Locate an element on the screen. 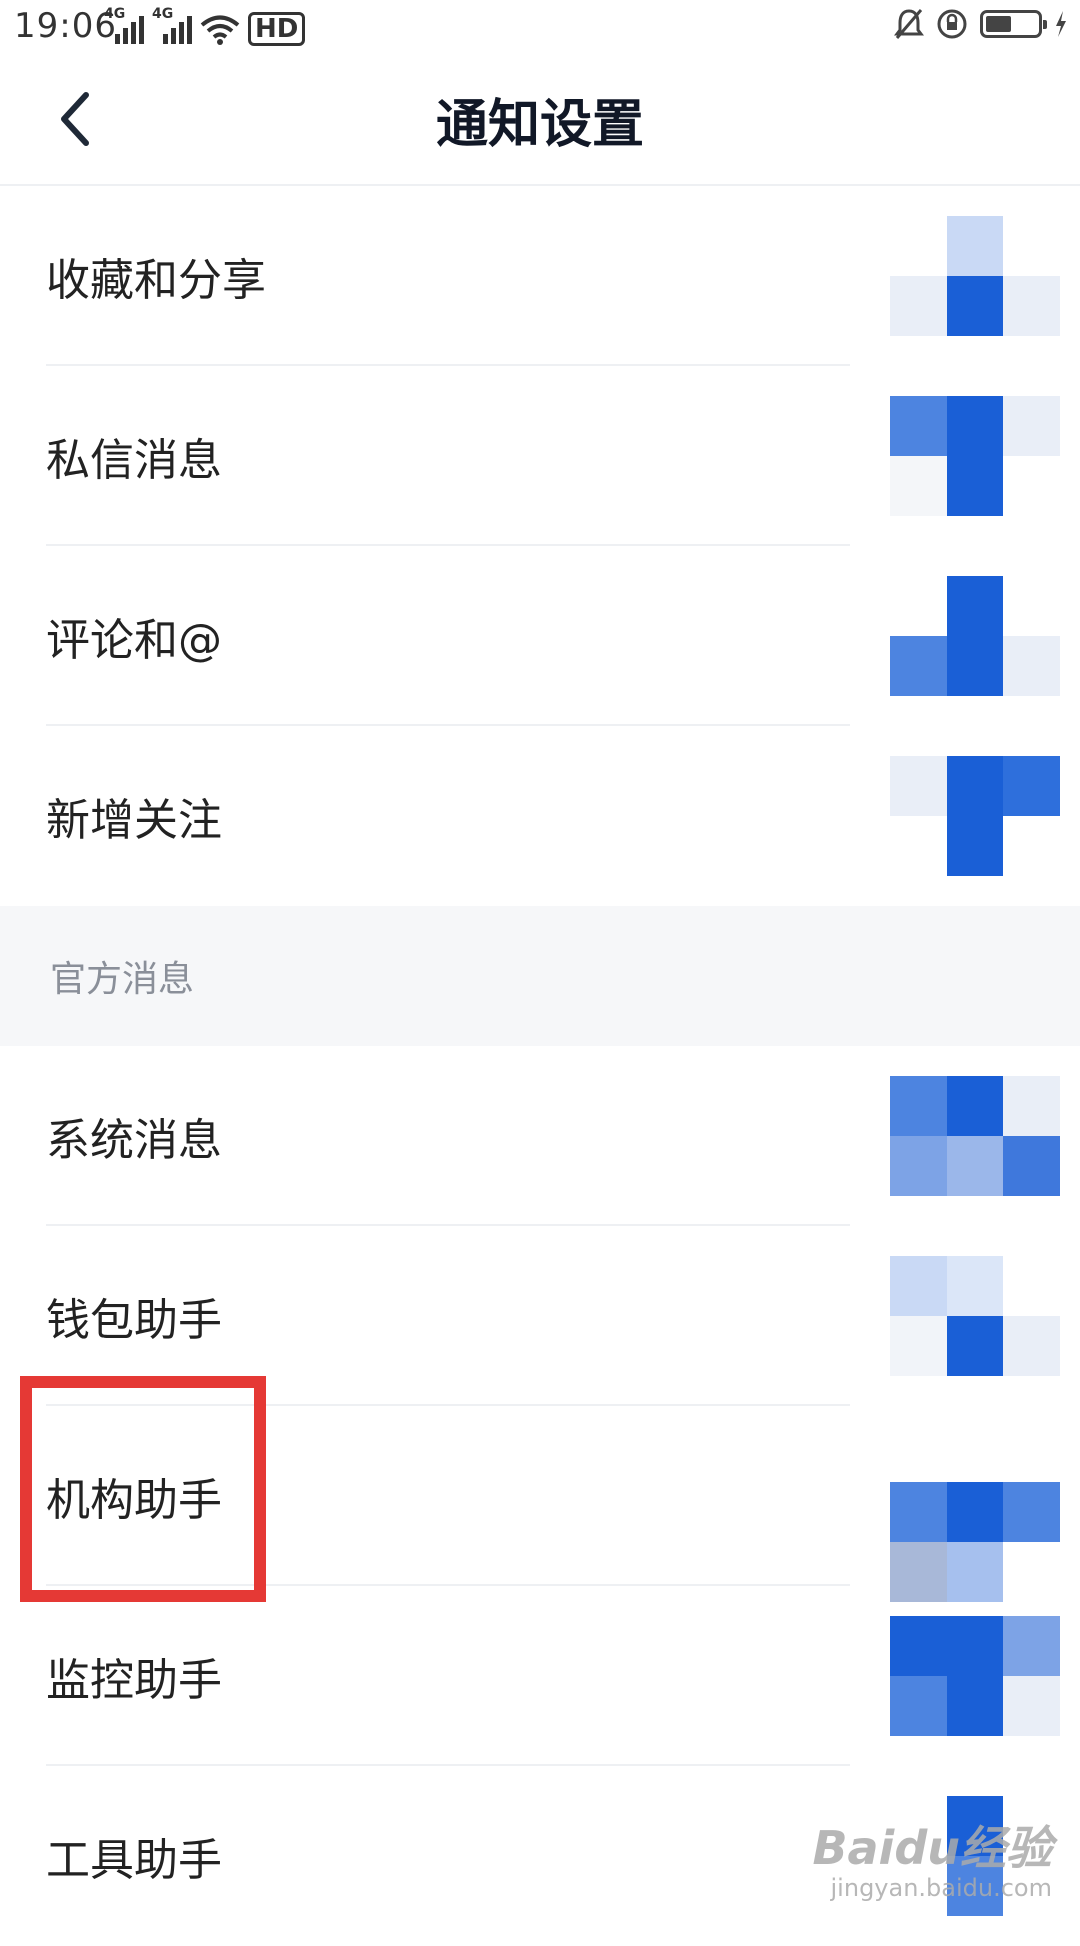 The height and width of the screenshot is (1946, 1080). watermark-url: jingyan.baidu.com is located at coordinates (941, 1888).